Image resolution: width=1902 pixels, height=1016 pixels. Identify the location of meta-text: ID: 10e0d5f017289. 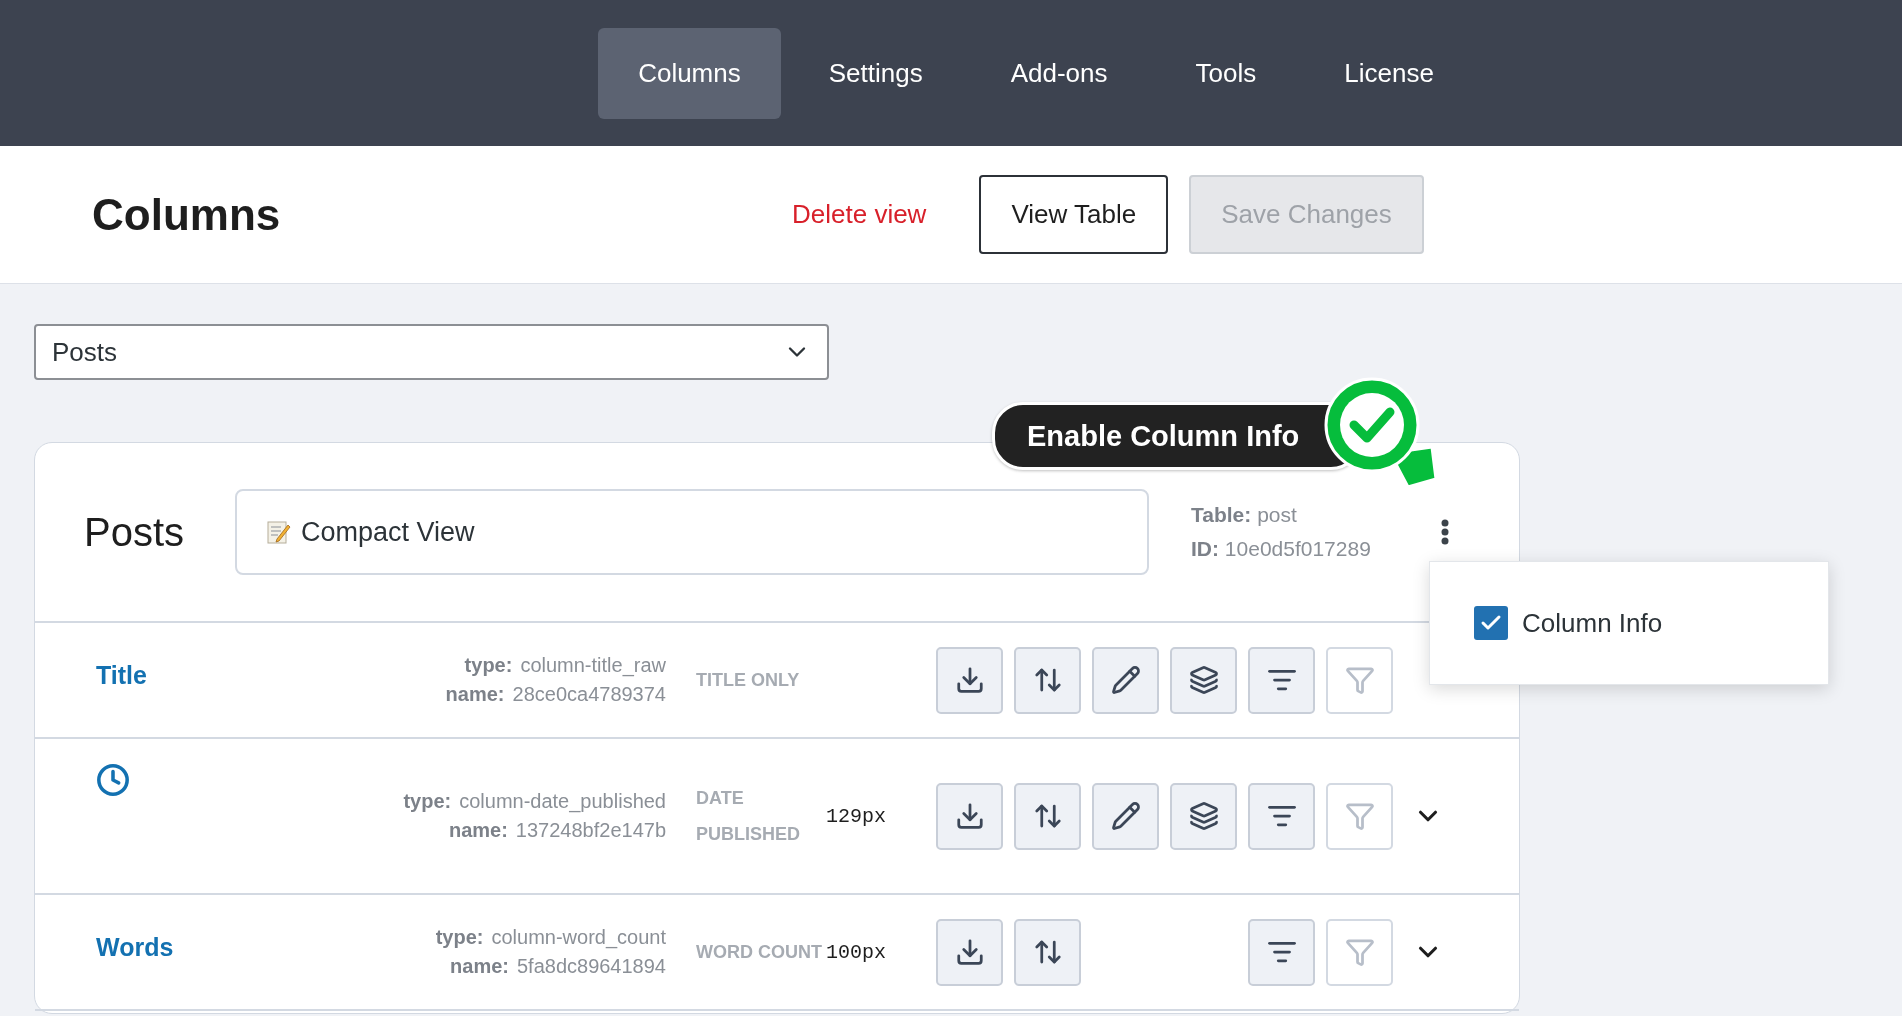
(1281, 549).